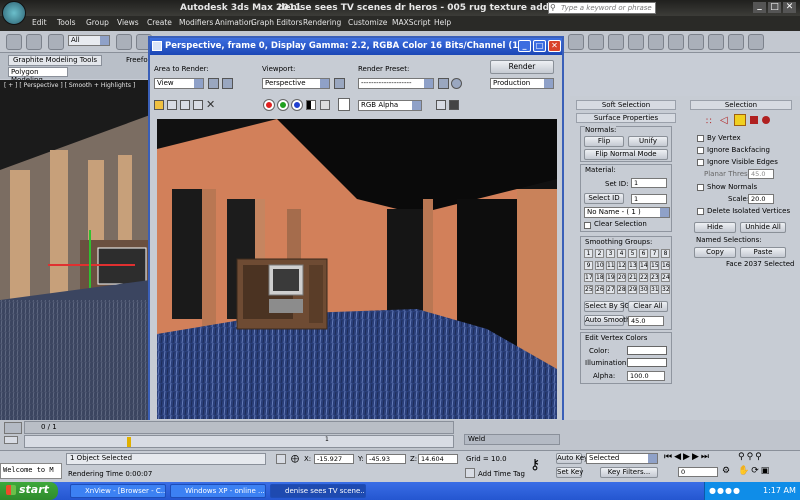  Describe the element at coordinates (277, 22) in the screenshot. I see `menu-graph-editors: Graph Editors` at that location.